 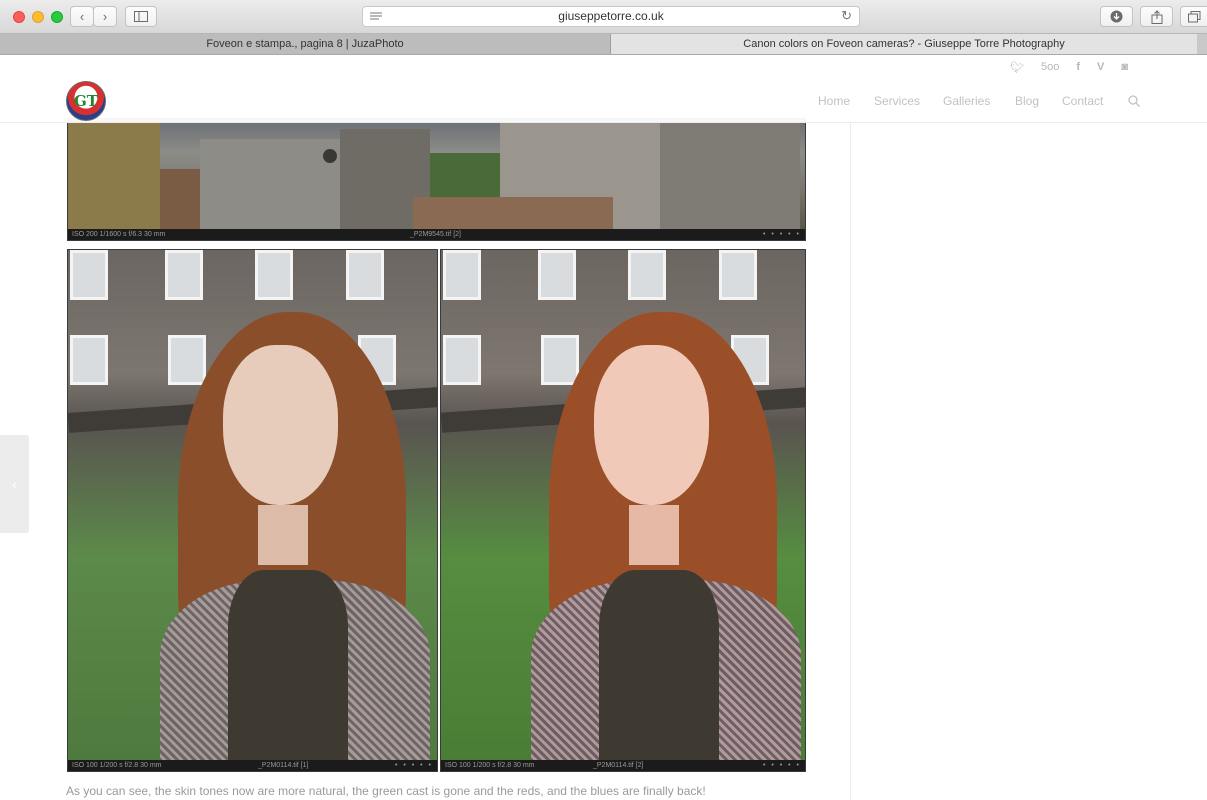 I want to click on logo-text: GT, so click(x=86, y=101).